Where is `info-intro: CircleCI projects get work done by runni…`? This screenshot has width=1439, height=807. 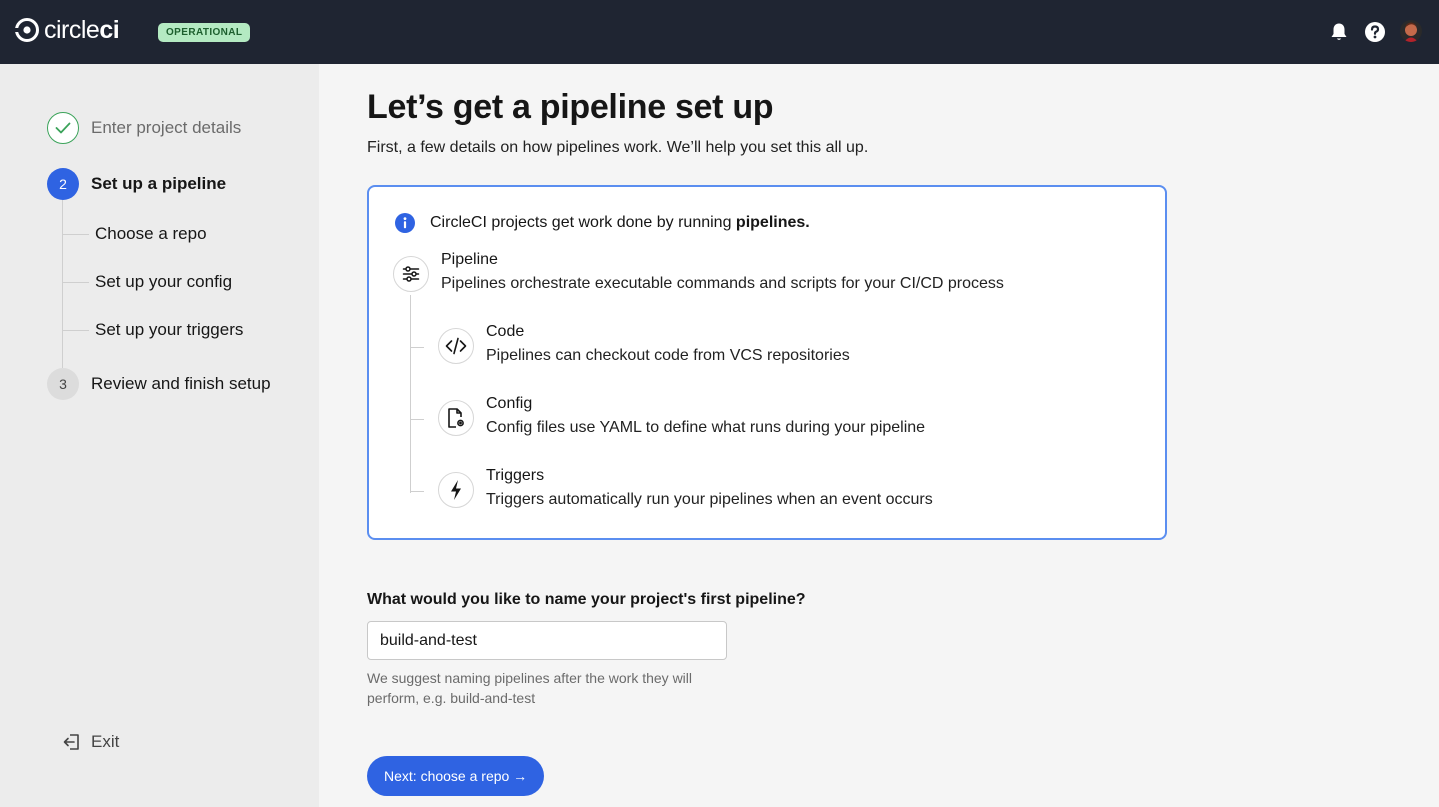
info-intro: CircleCI projects get work done by runni… is located at coordinates (602, 223).